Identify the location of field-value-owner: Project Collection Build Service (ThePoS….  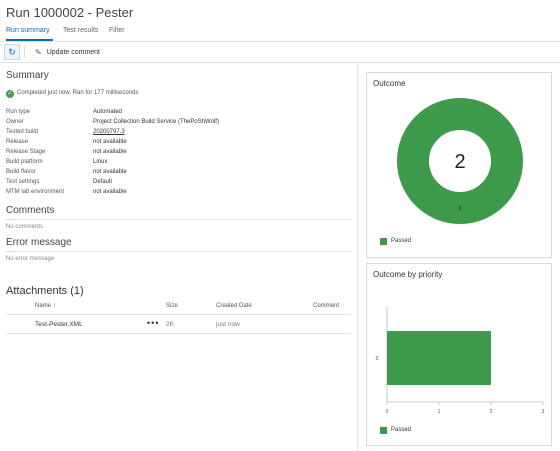
(156, 122).